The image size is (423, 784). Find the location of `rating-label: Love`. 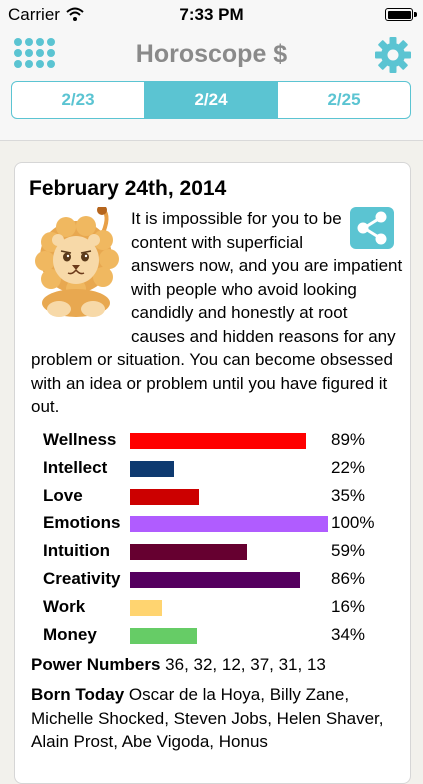

rating-label: Love is located at coordinates (63, 495).